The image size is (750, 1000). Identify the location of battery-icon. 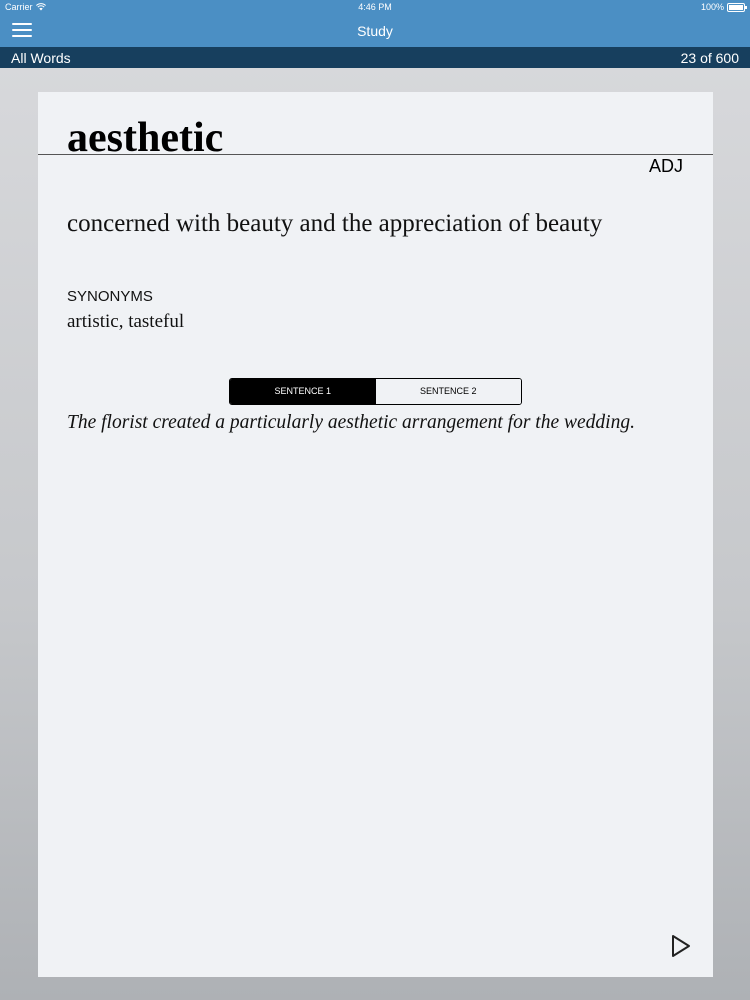
(737, 7).